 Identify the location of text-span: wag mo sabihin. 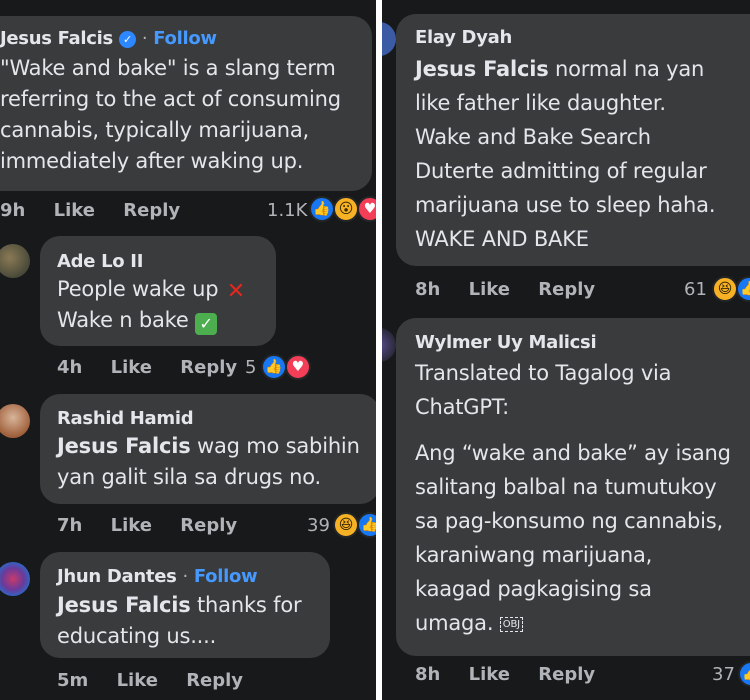
(275, 446).